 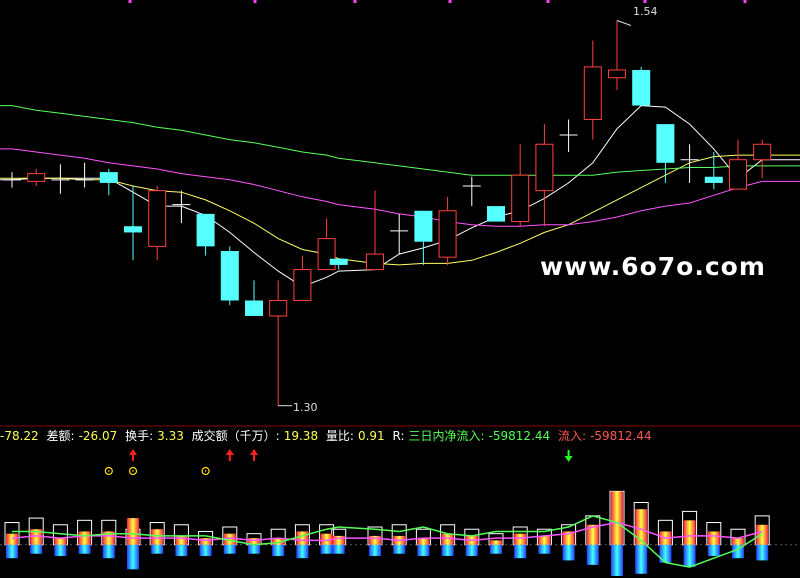 What do you see at coordinates (60, 436) in the screenshot?
I see `diff-label: 差额:` at bounding box center [60, 436].